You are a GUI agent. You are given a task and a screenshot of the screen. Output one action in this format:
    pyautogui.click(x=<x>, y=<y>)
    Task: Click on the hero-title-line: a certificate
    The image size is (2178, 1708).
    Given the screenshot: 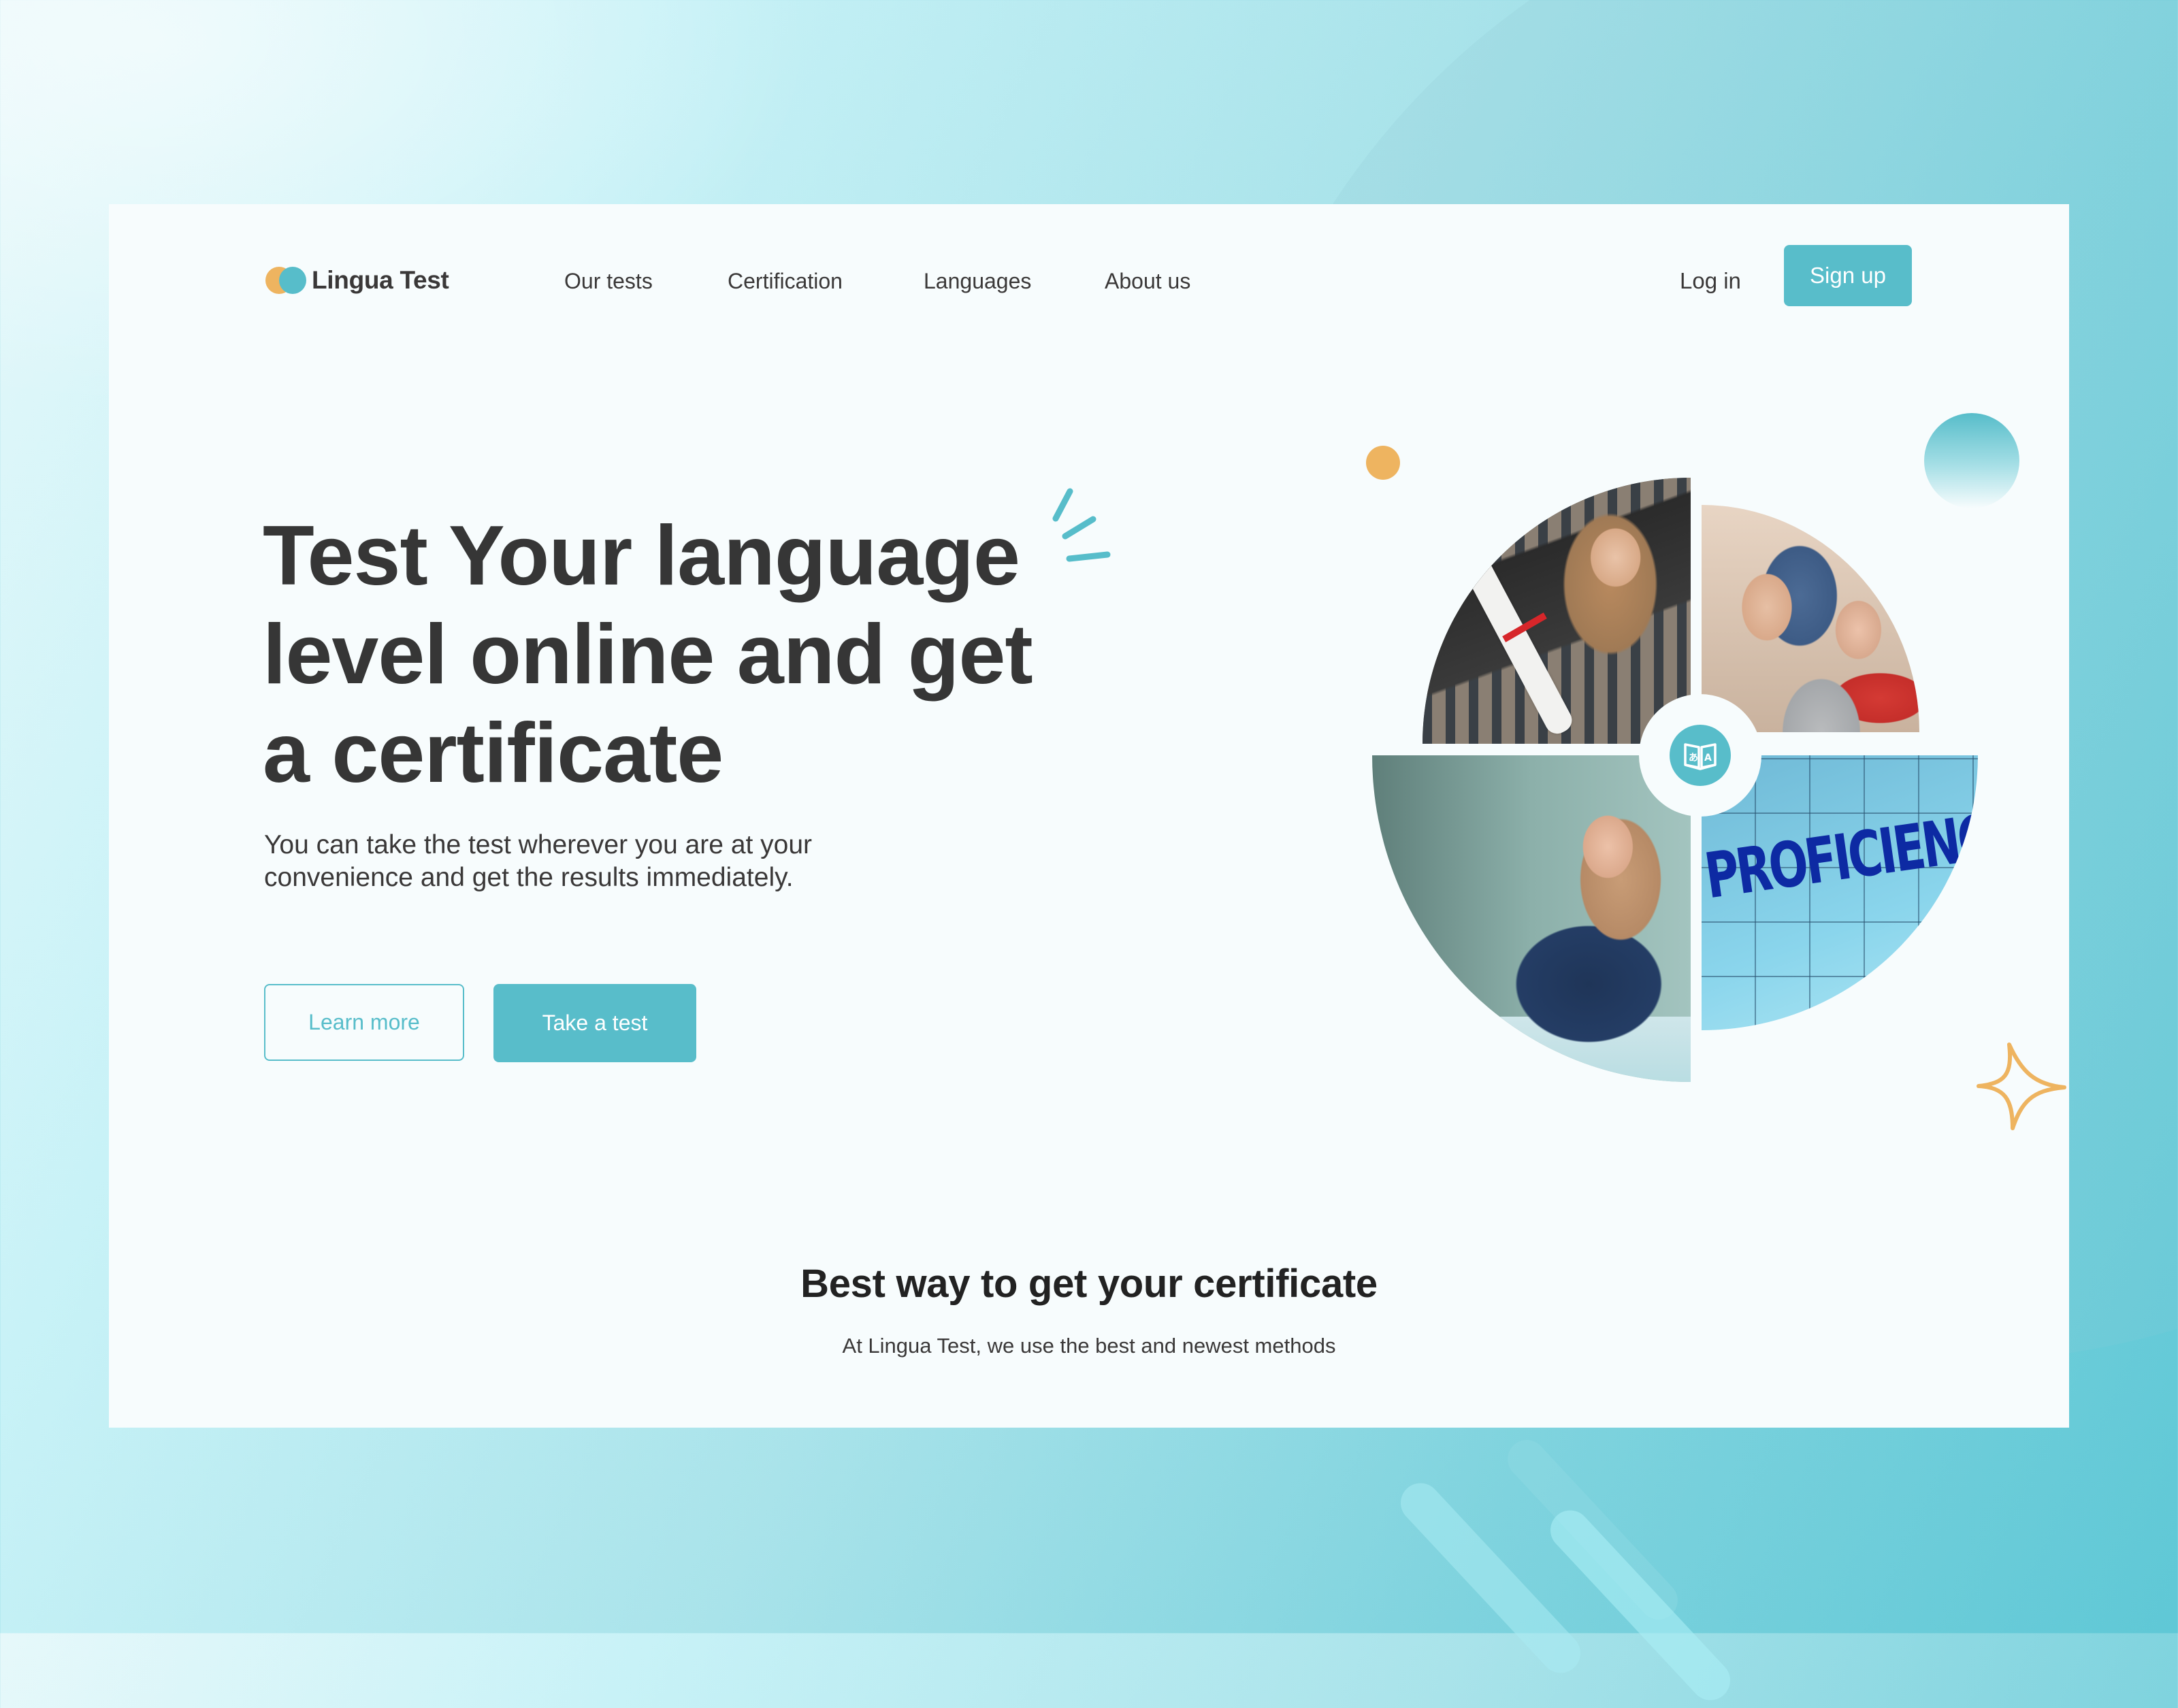 What is the action you would take?
    pyautogui.click(x=493, y=753)
    